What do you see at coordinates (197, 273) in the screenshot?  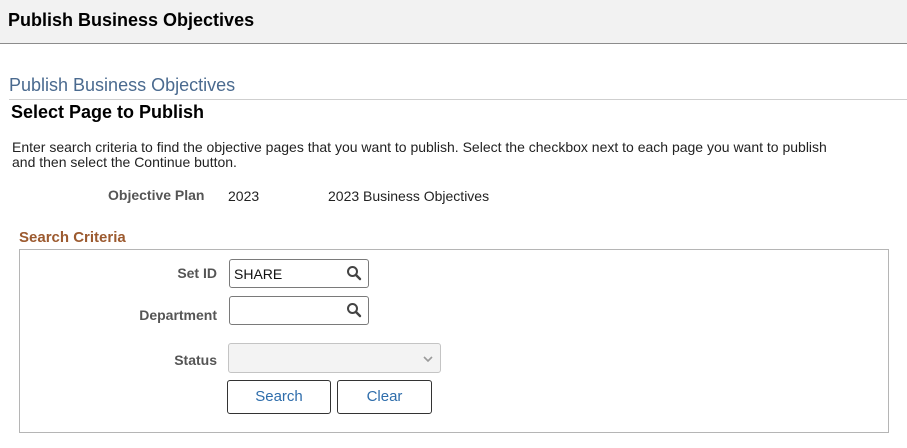 I see `set-id-label: Set ID` at bounding box center [197, 273].